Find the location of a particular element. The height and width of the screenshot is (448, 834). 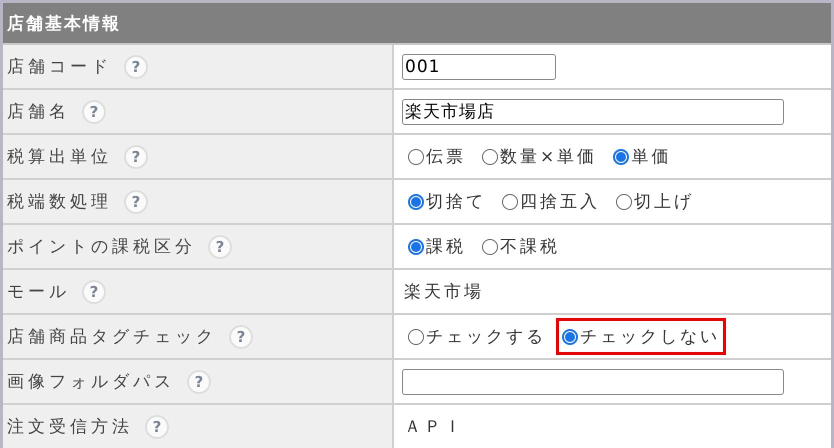

radio-option: 伝票 is located at coordinates (437, 156).